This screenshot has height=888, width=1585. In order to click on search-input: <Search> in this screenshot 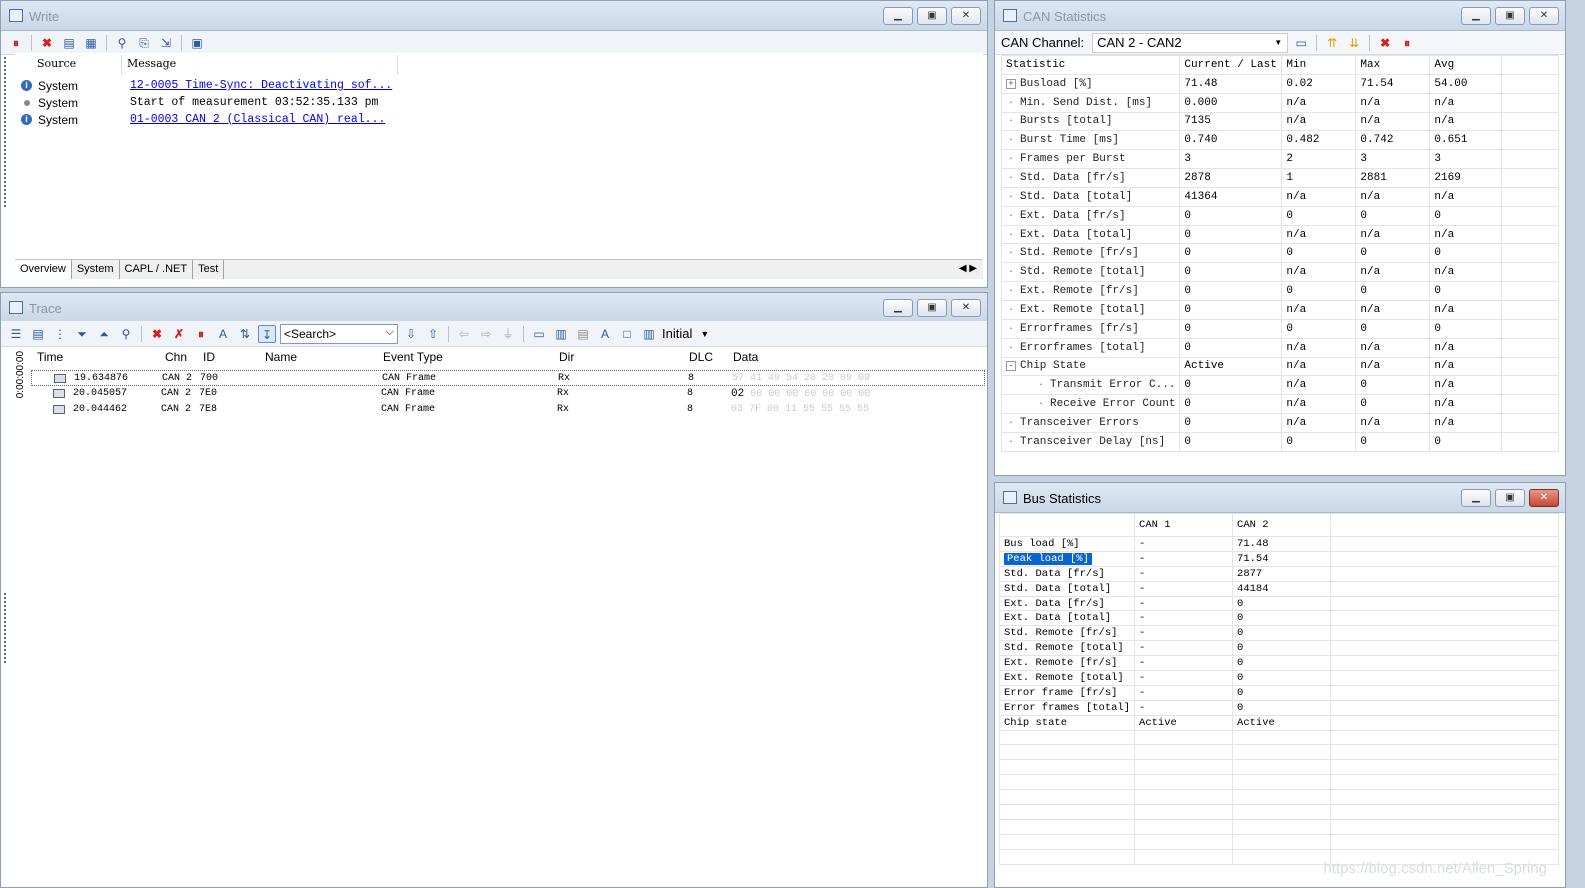, I will do `click(339, 333)`.